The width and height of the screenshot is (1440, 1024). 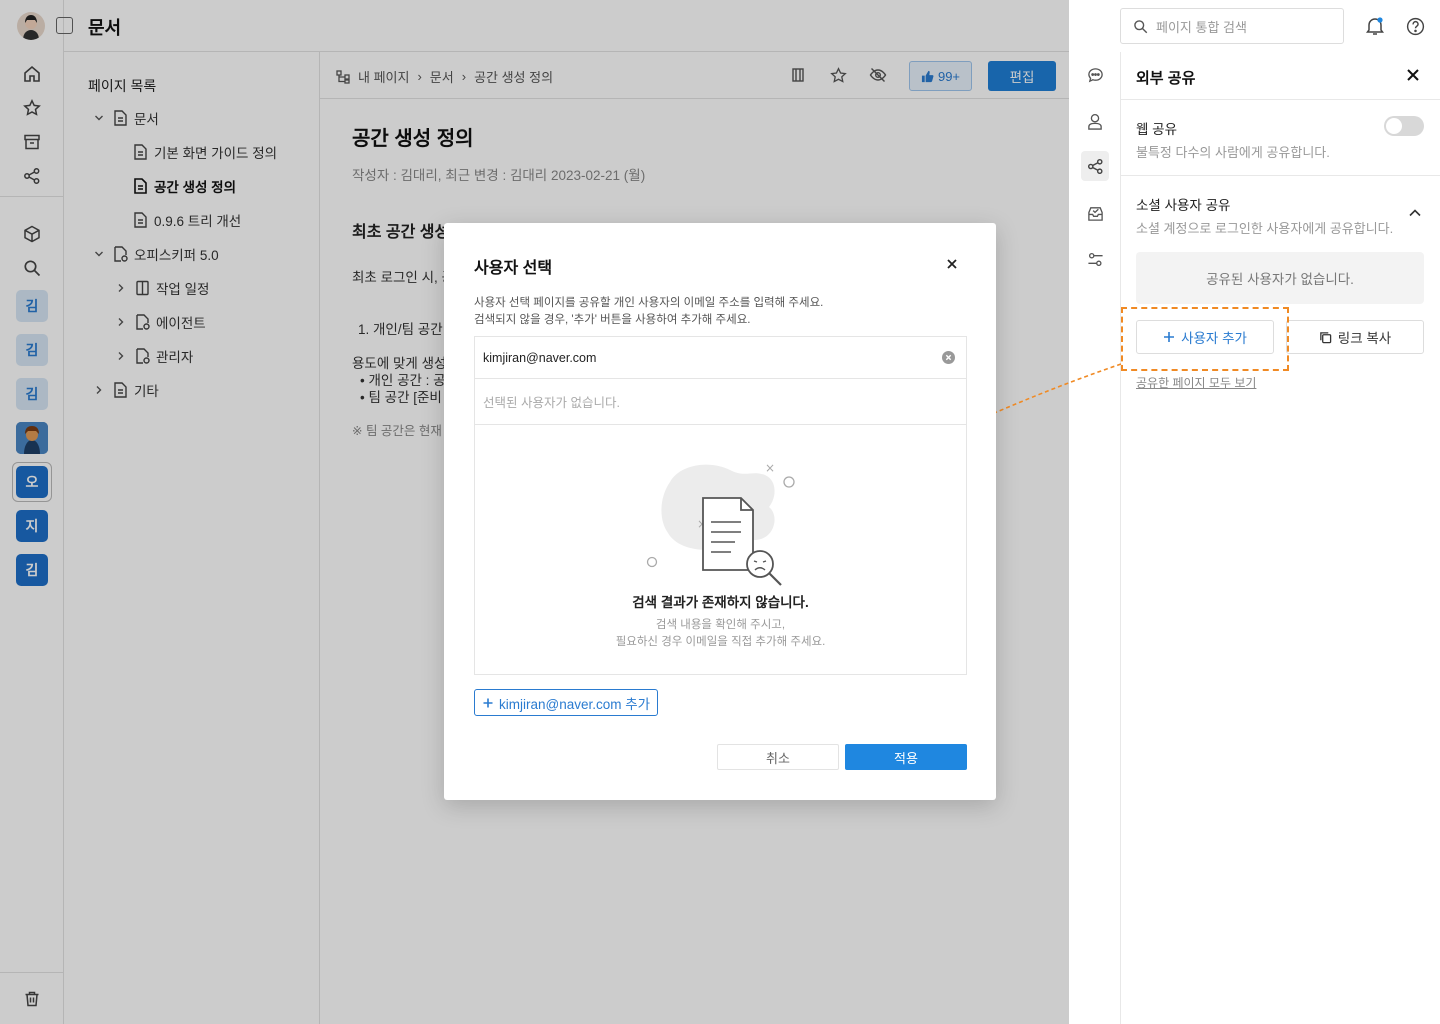 What do you see at coordinates (1415, 26) in the screenshot?
I see `help-icon` at bounding box center [1415, 26].